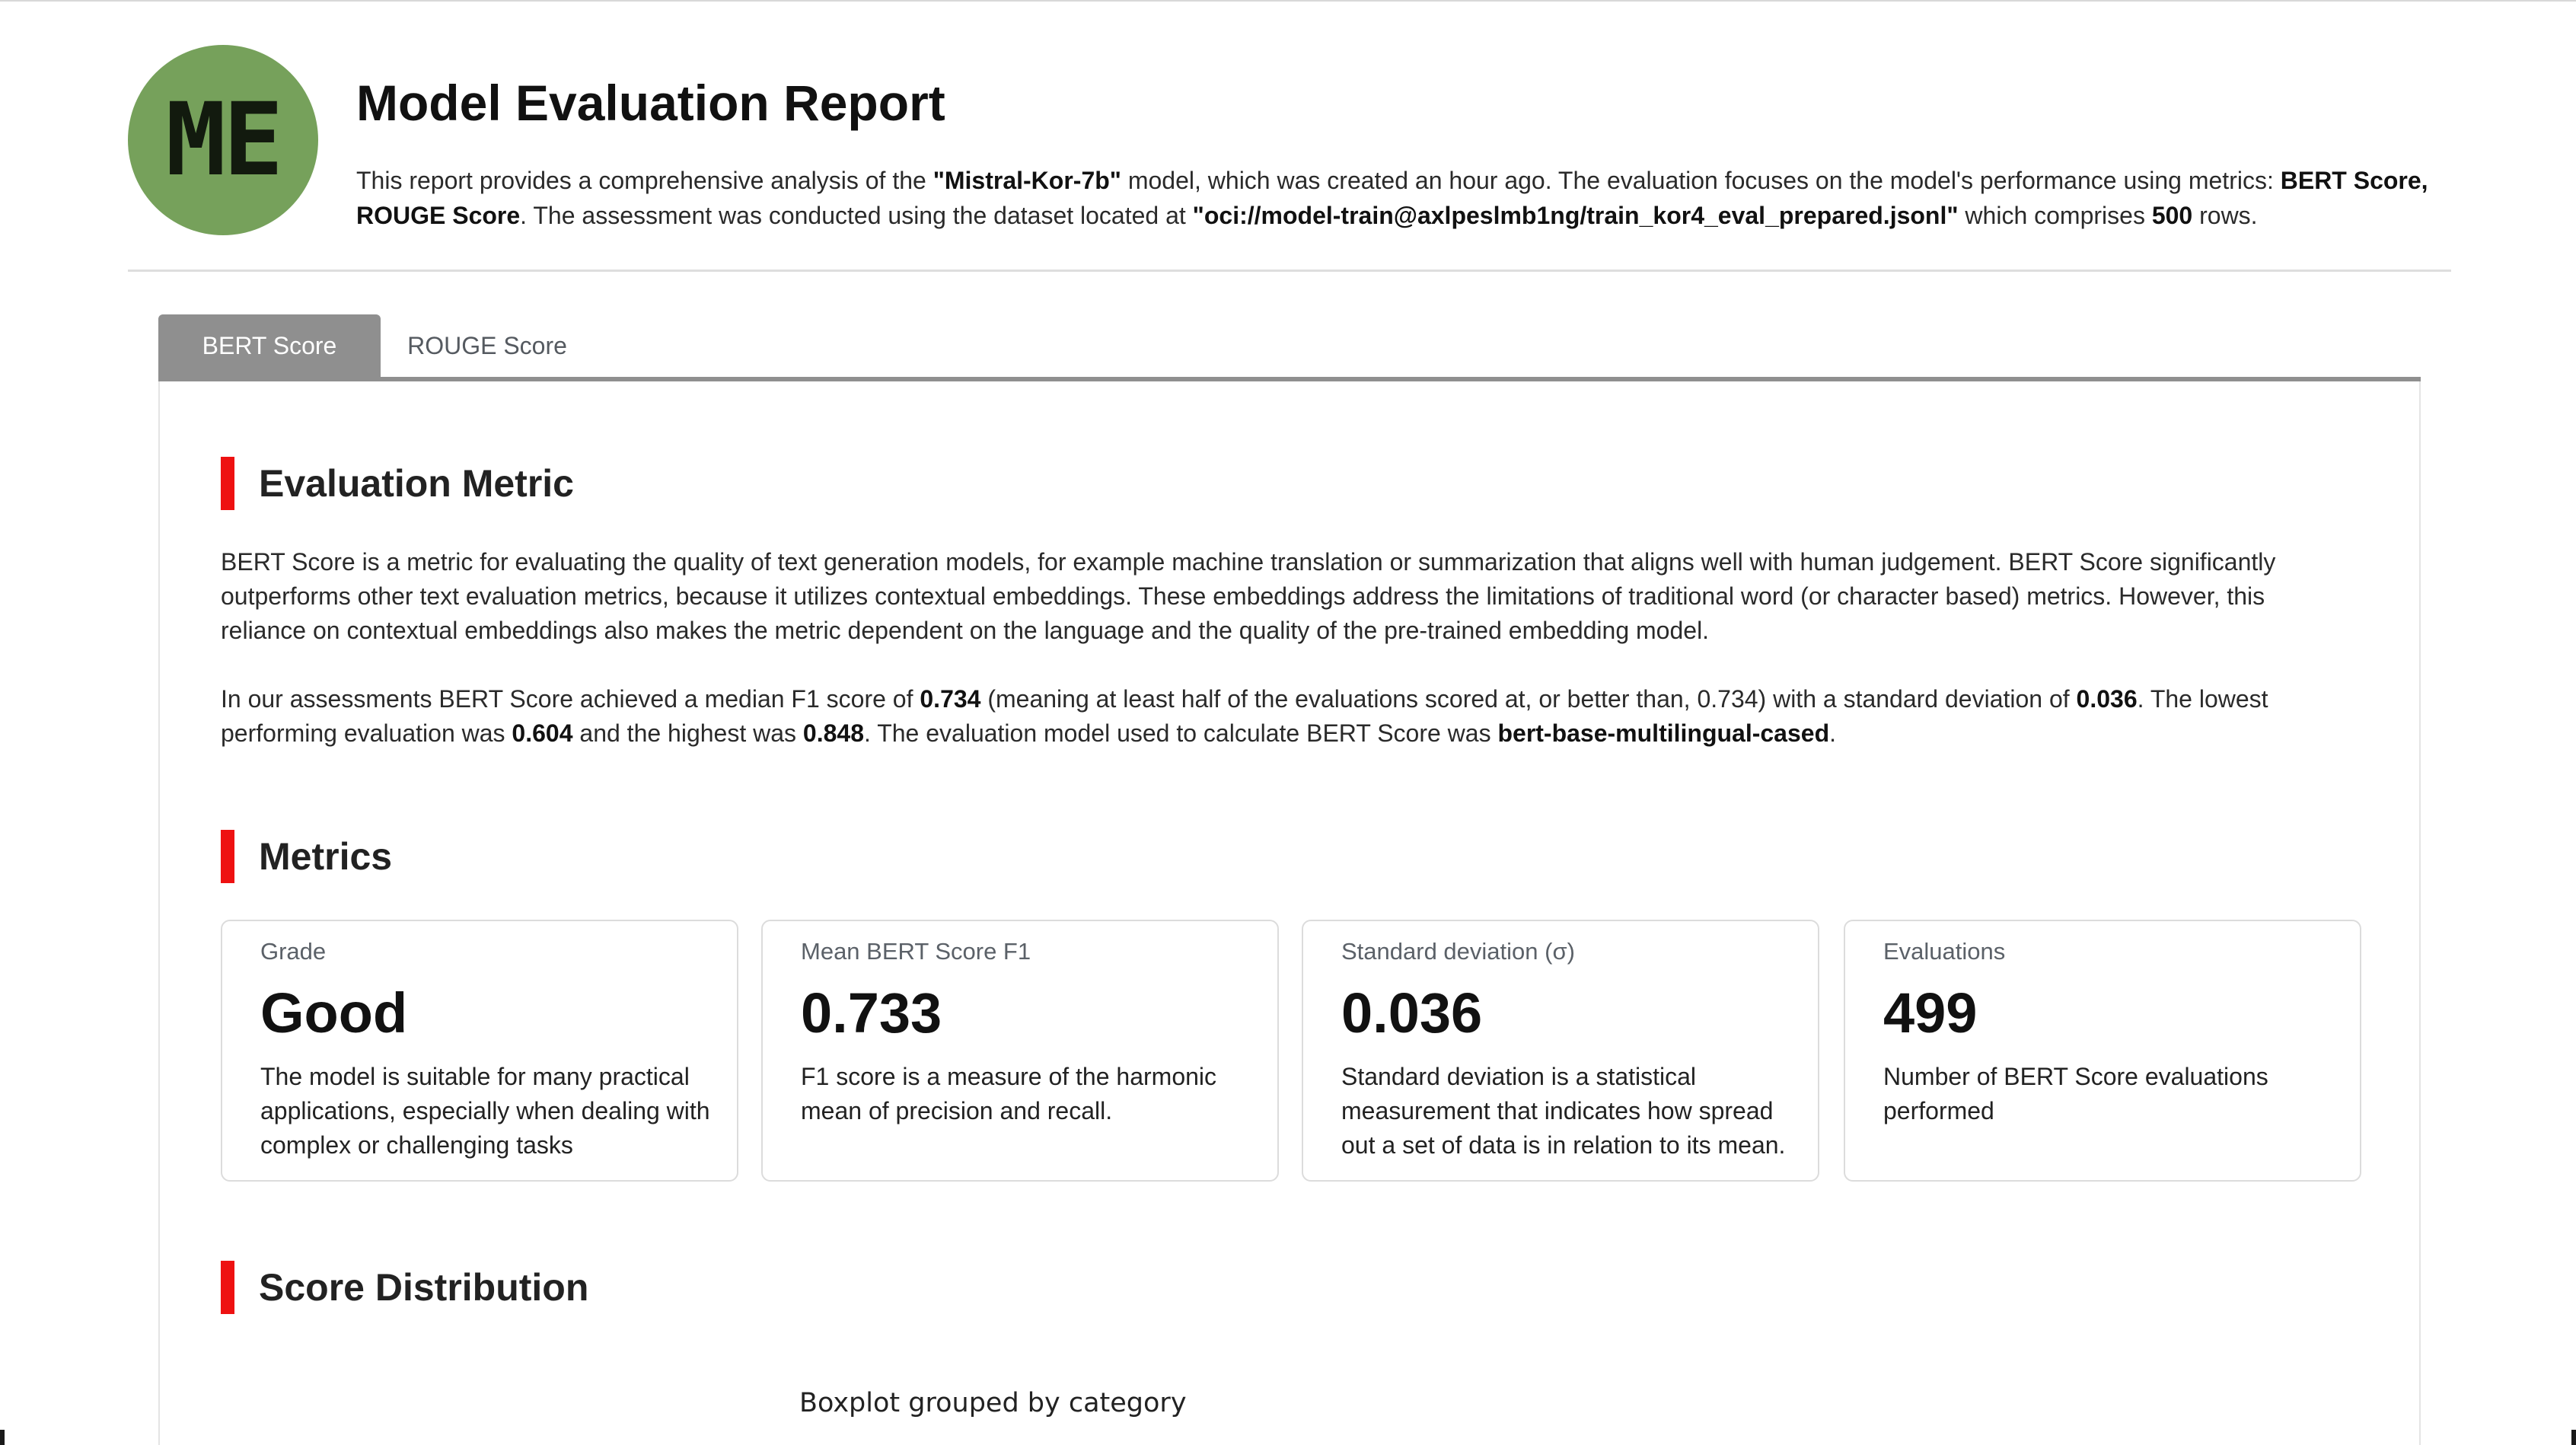 The height and width of the screenshot is (1445, 2576). Describe the element at coordinates (2225, 216) in the screenshot. I see `intro-text-5: rows.` at that location.